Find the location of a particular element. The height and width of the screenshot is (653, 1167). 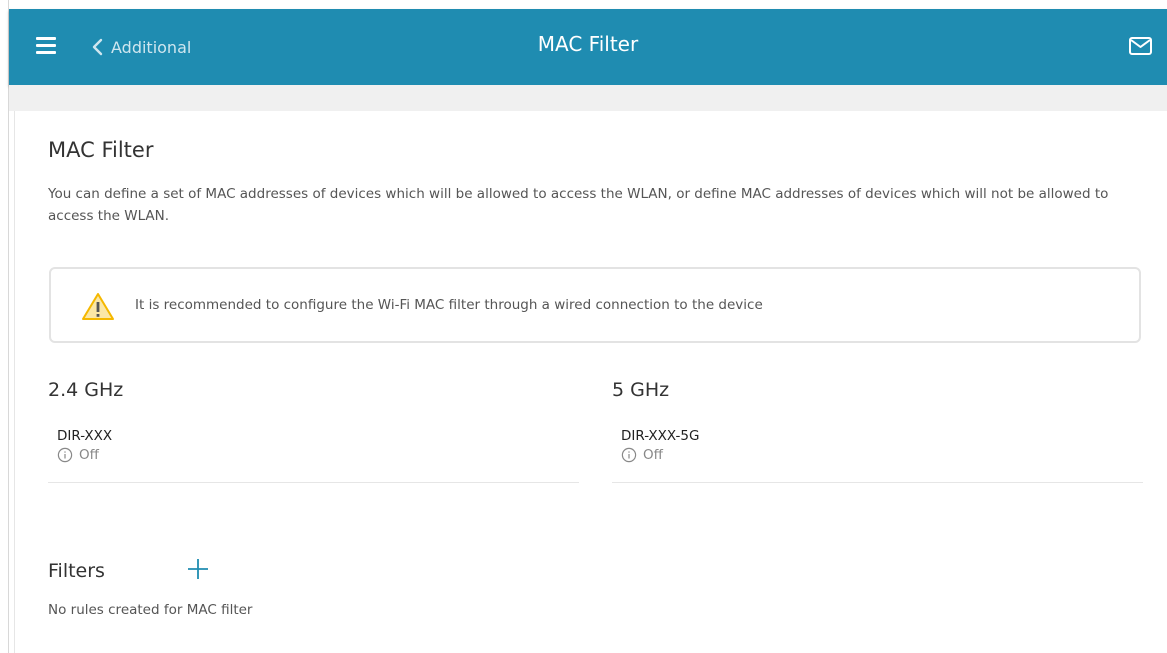

ssid-label: DIR-XXX-5G is located at coordinates (660, 436).